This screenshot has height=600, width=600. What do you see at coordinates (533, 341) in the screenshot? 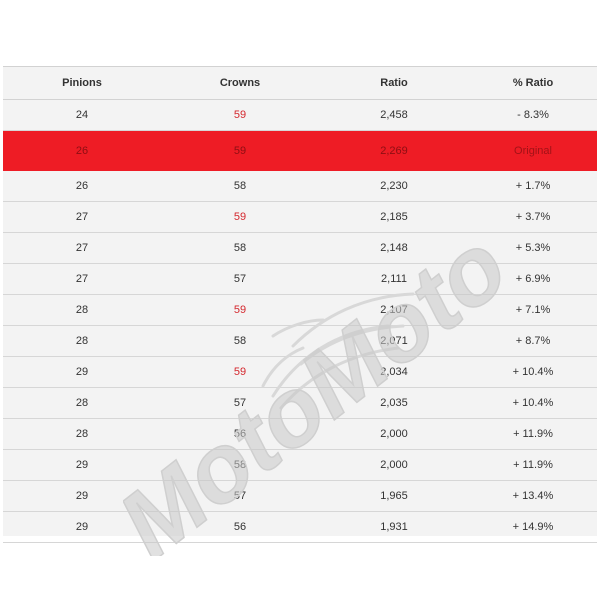
I see `cell-pct-ratio: + 8.7%` at bounding box center [533, 341].